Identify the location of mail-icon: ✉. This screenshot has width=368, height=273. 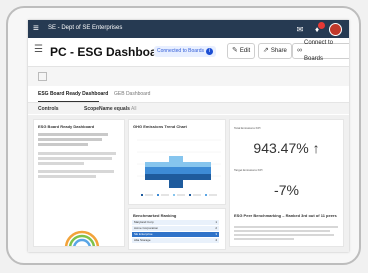
(300, 30).